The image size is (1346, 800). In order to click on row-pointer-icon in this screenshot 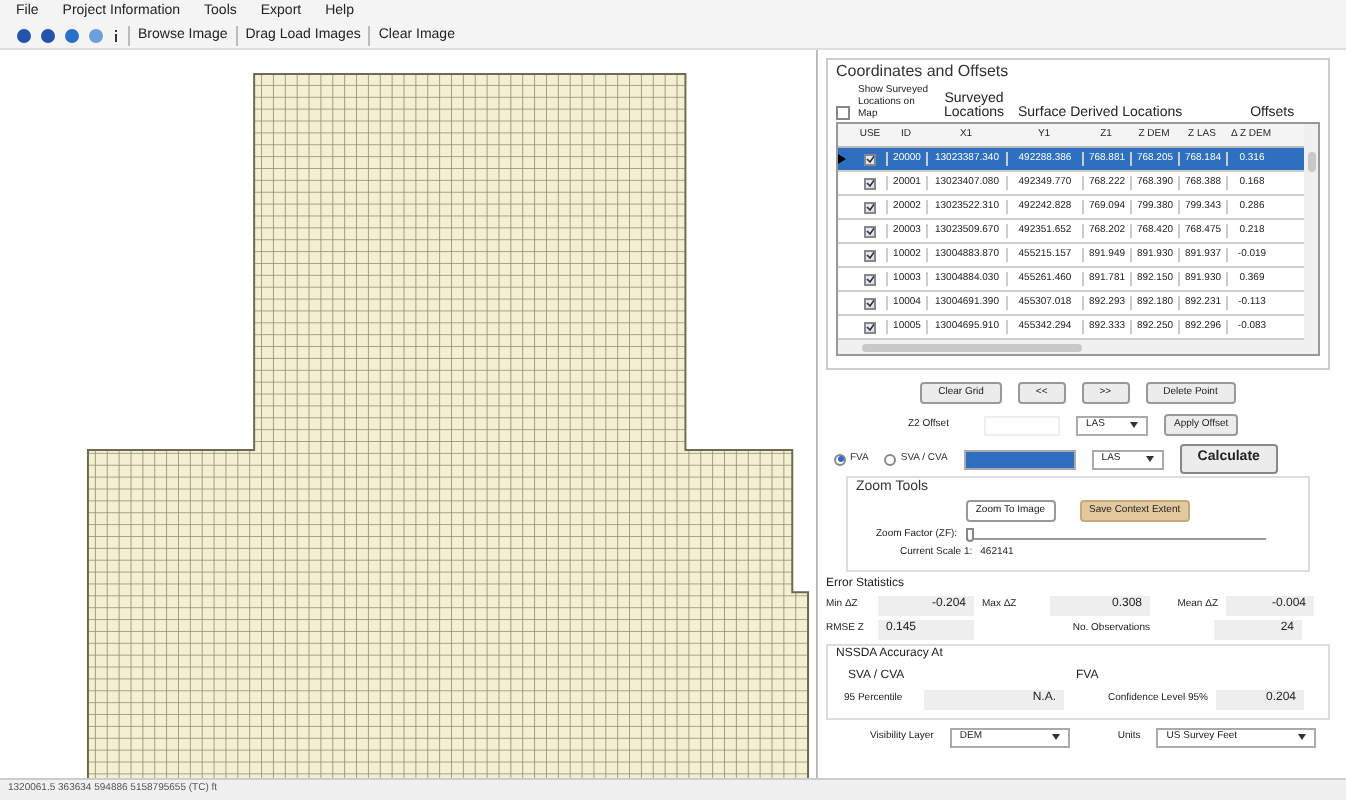, I will do `click(842, 159)`.